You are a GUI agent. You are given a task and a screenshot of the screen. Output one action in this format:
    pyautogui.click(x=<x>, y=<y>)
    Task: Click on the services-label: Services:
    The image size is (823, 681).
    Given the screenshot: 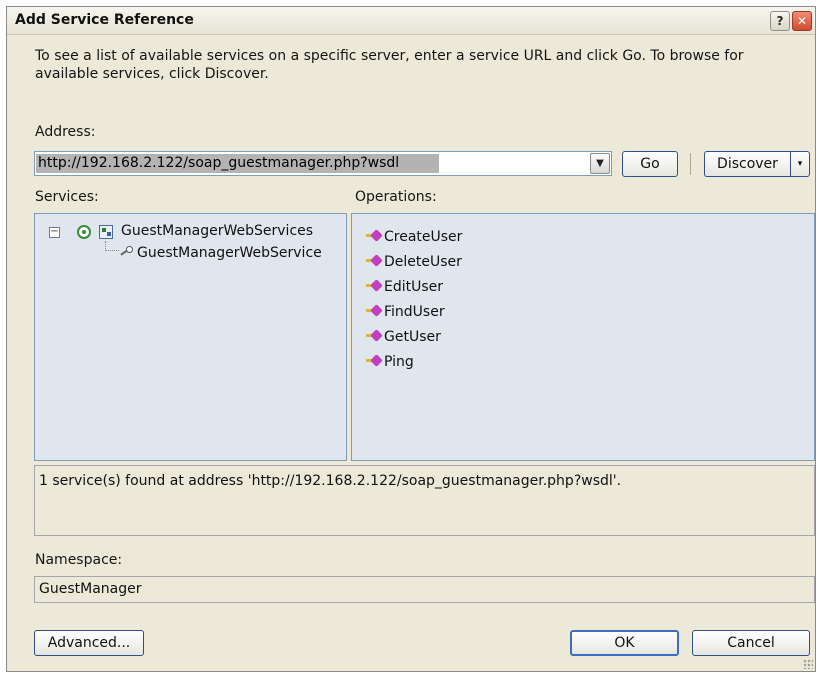 What is the action you would take?
    pyautogui.click(x=67, y=197)
    